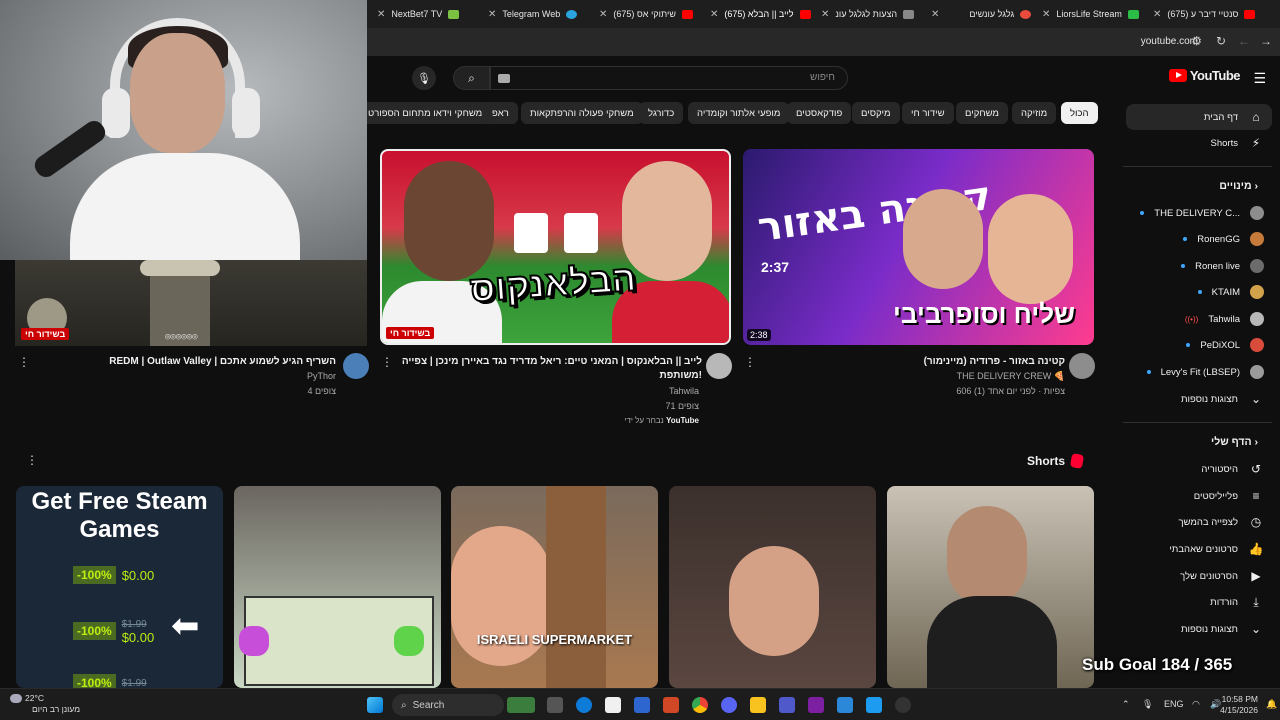 This screenshot has width=1280, height=720. Describe the element at coordinates (1205, 372) in the screenshot. I see `subscription-item: Levy's Fit (LBSEP)` at that location.